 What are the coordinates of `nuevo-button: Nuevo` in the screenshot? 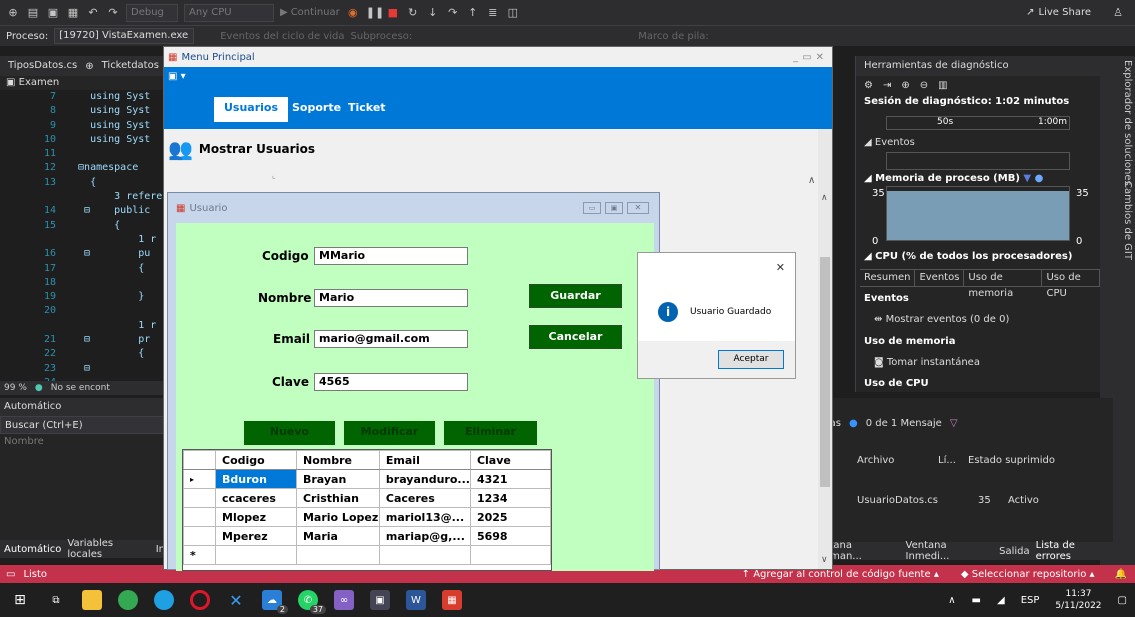 It's located at (289, 433).